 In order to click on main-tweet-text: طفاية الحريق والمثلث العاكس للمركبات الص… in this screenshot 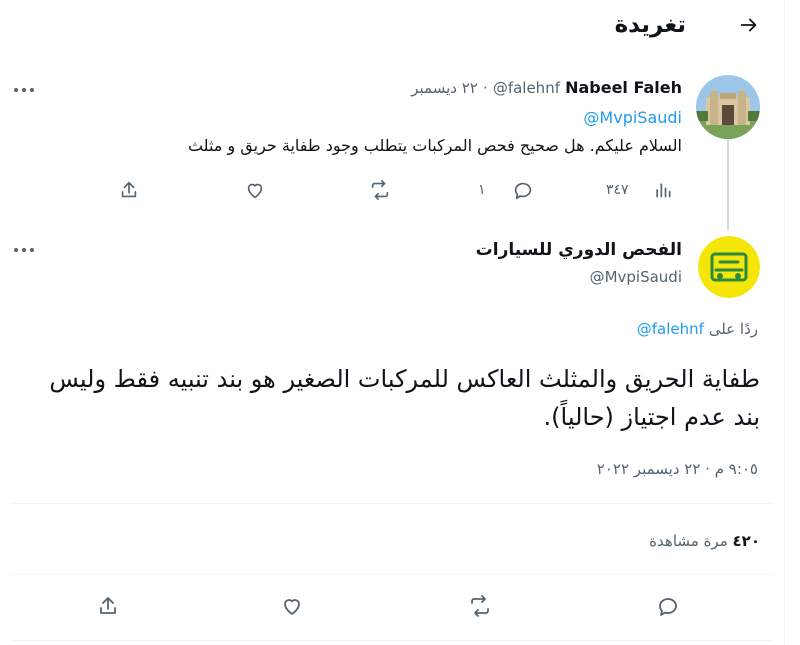, I will do `click(404, 398)`.